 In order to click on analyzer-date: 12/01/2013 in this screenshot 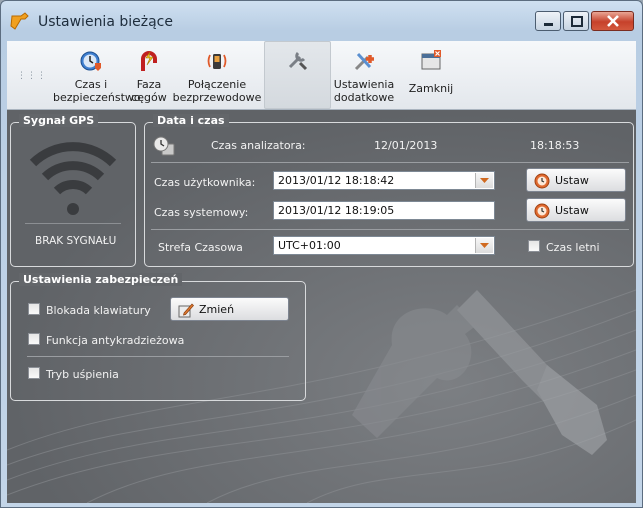, I will do `click(406, 145)`.